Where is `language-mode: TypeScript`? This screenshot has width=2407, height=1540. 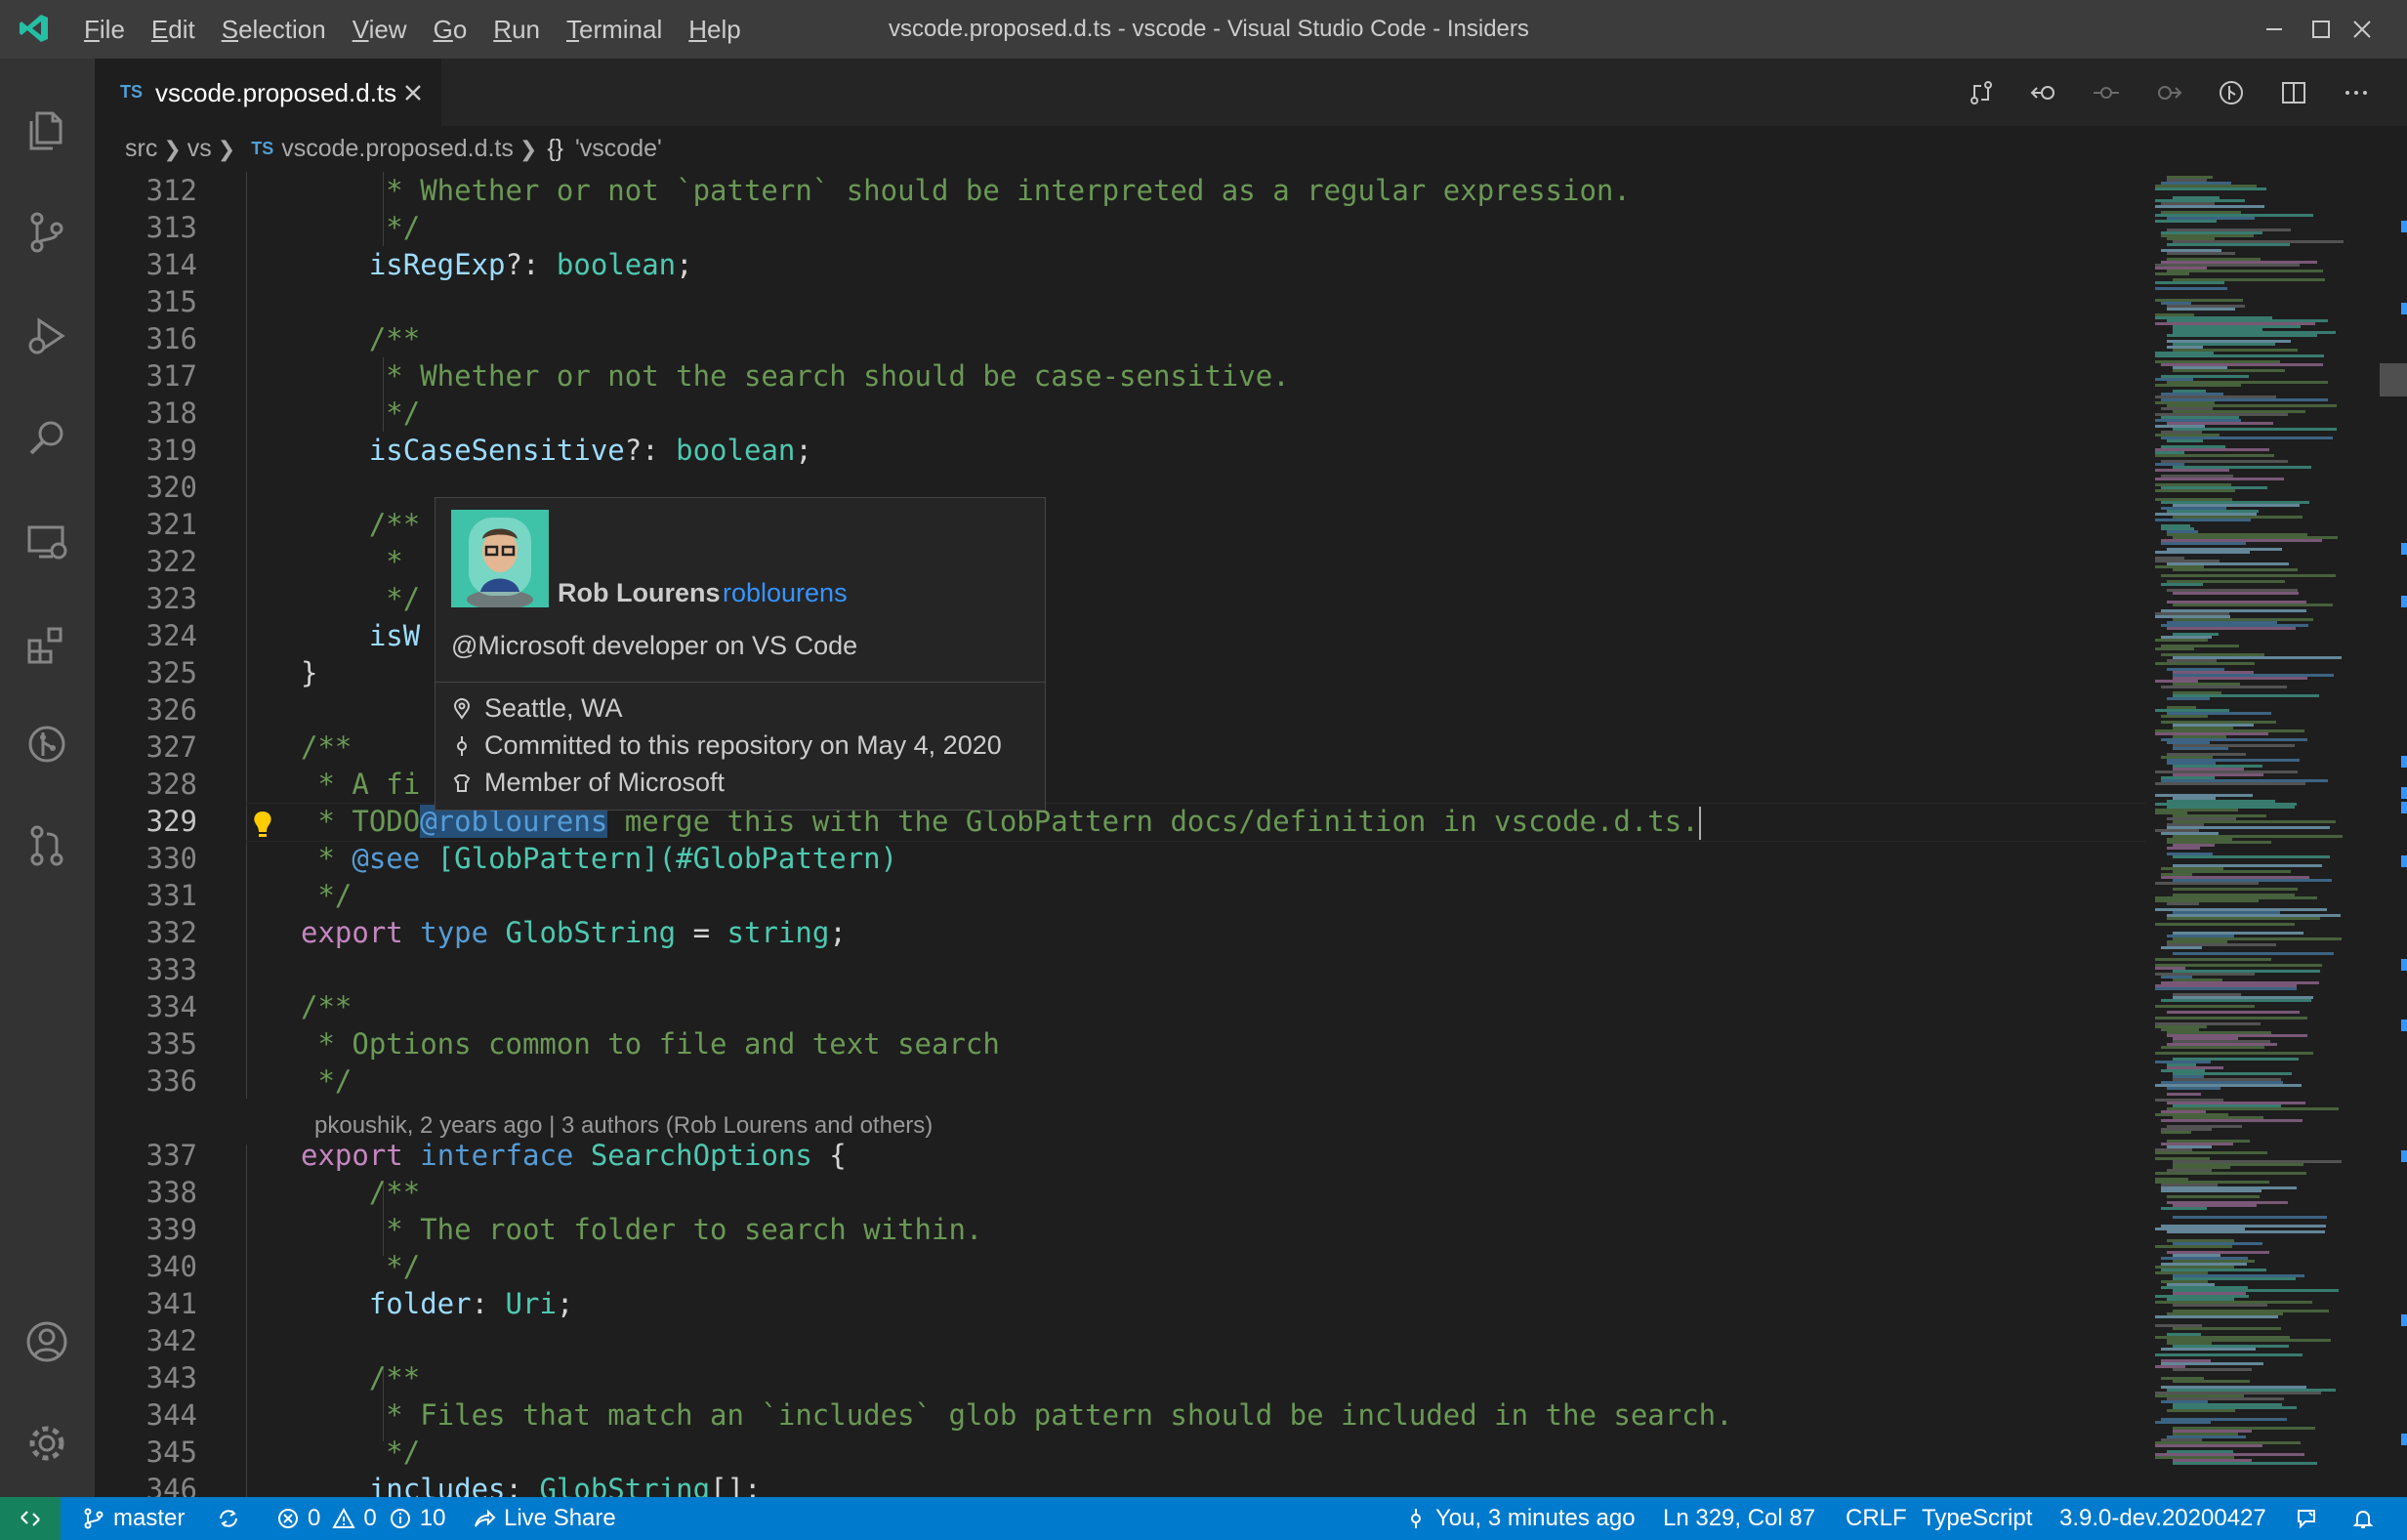 language-mode: TypeScript is located at coordinates (1977, 1518).